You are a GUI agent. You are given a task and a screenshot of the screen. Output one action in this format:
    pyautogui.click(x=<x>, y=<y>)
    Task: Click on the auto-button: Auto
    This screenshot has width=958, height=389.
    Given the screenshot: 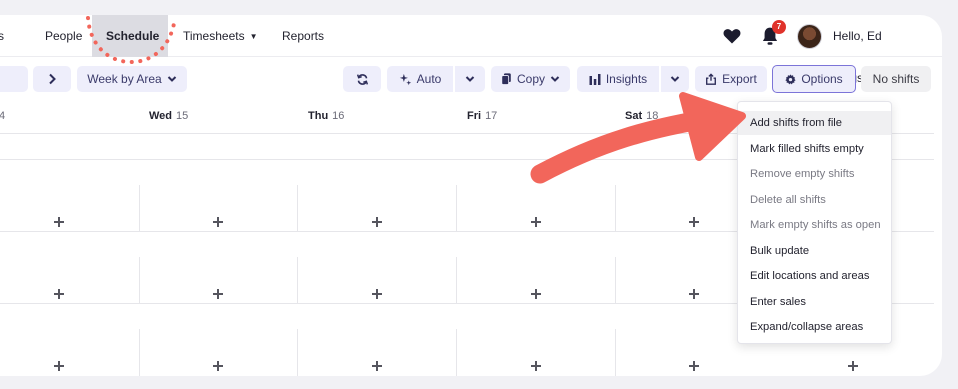 What is the action you would take?
    pyautogui.click(x=420, y=79)
    